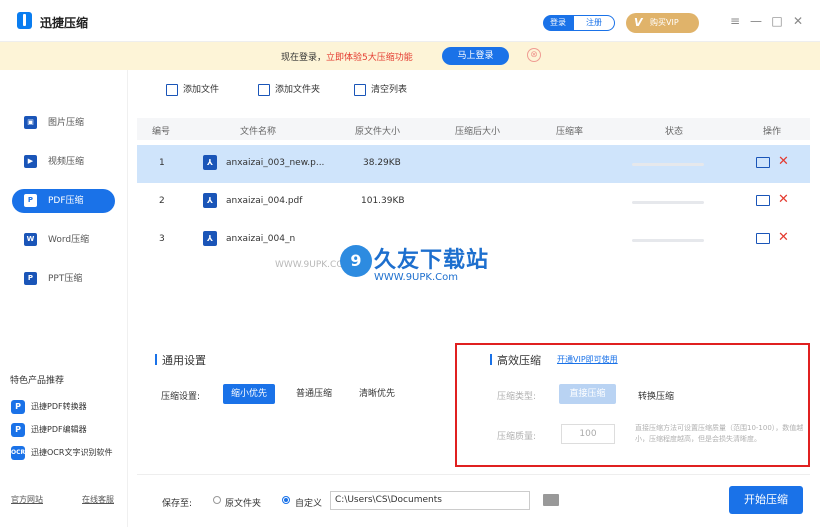 The height and width of the screenshot is (527, 820). Describe the element at coordinates (798, 21) in the screenshot. I see `close-icon: ✕` at that location.